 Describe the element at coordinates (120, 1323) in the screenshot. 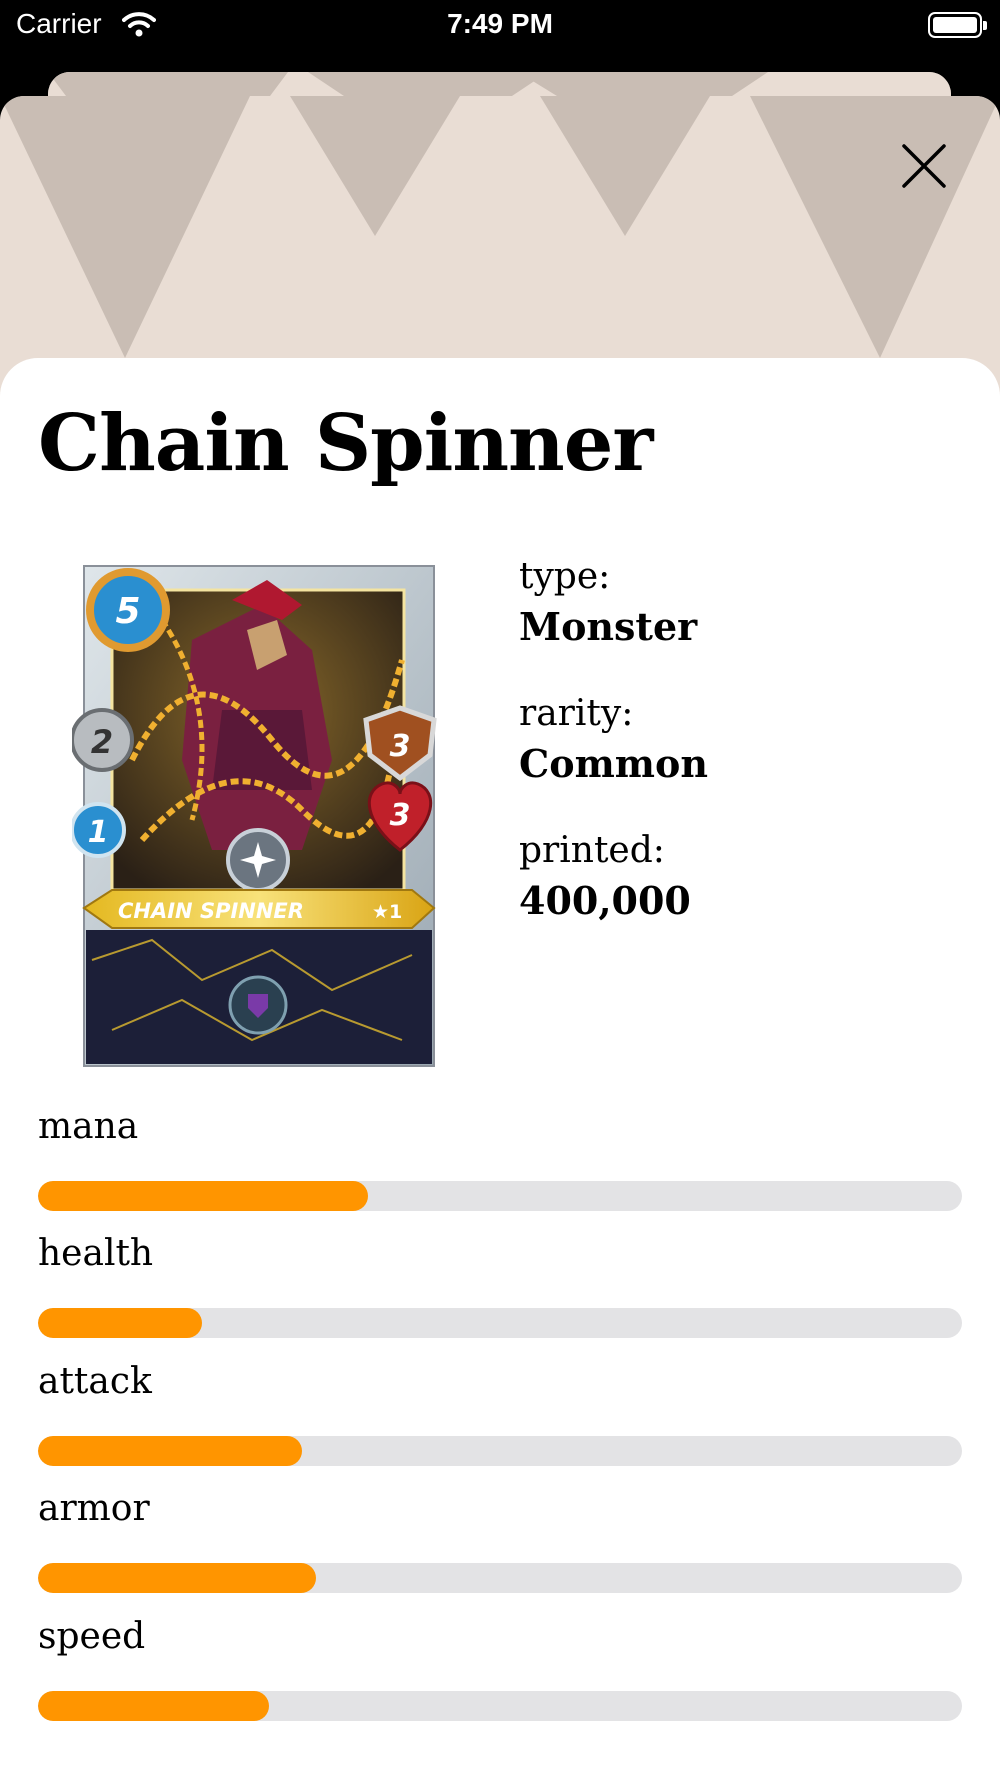

I see `stat-fill-health` at that location.